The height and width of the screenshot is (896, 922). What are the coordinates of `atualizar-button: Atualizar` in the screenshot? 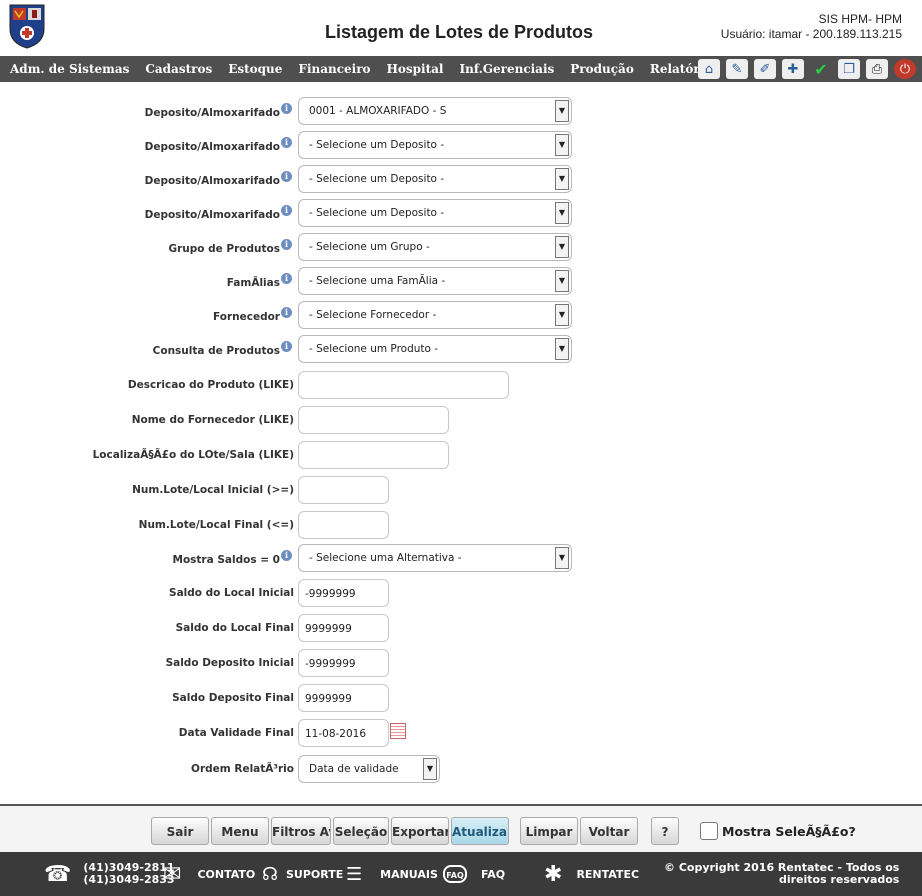 It's located at (480, 831).